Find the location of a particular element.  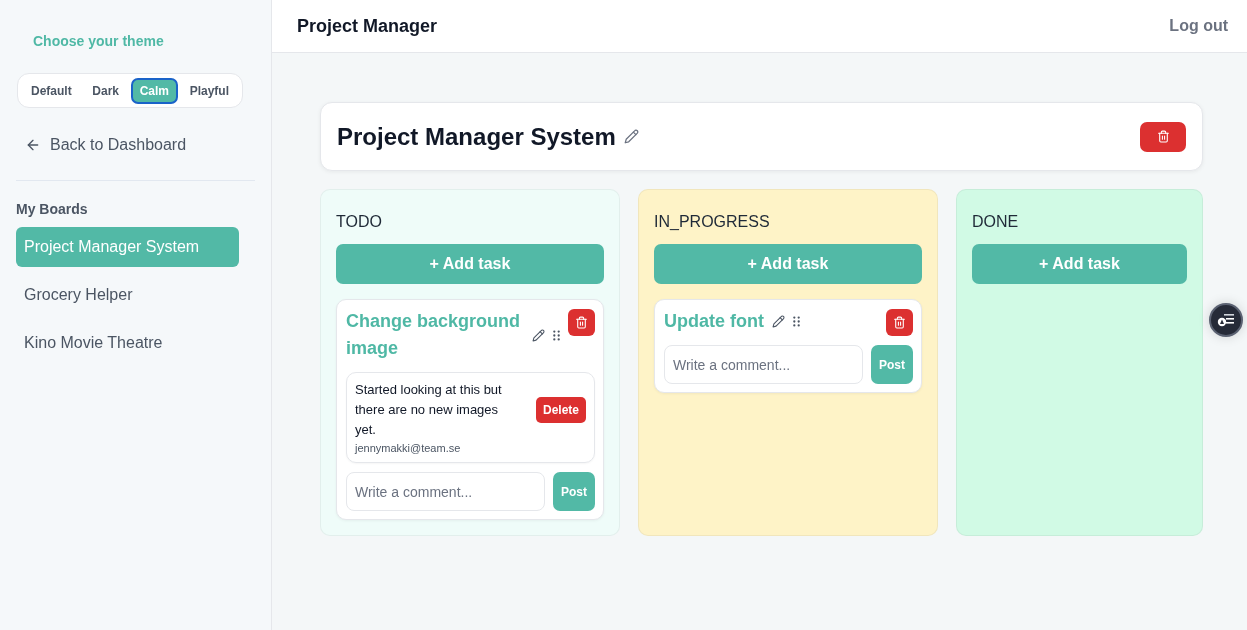

theme-option: Default is located at coordinates (51, 90).